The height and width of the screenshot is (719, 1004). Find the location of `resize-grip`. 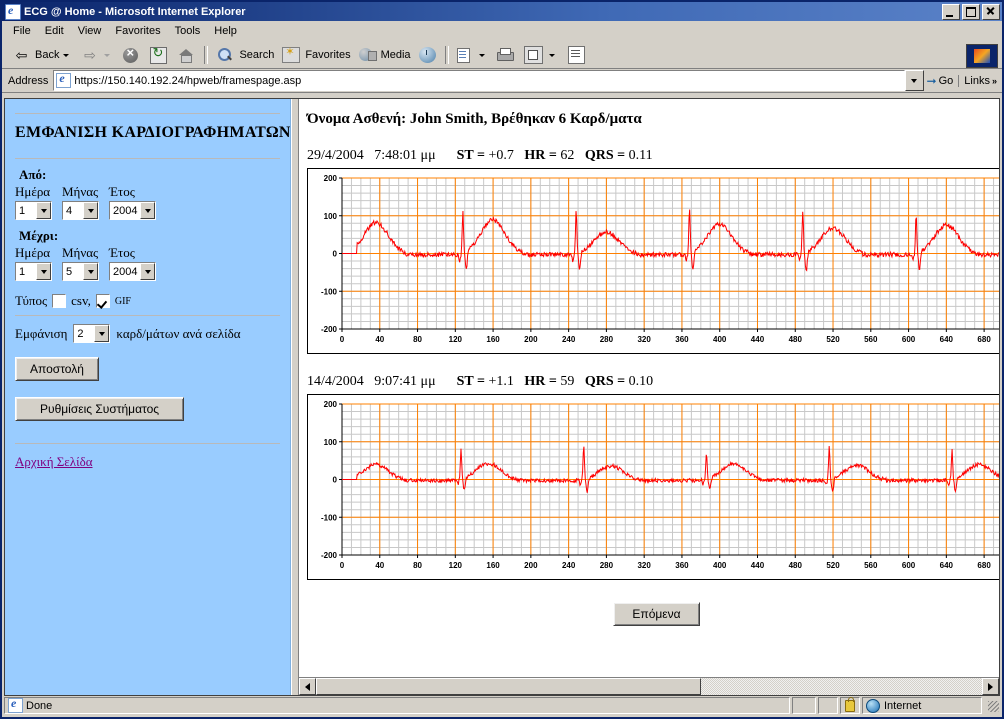

resize-grip is located at coordinates (993, 706).